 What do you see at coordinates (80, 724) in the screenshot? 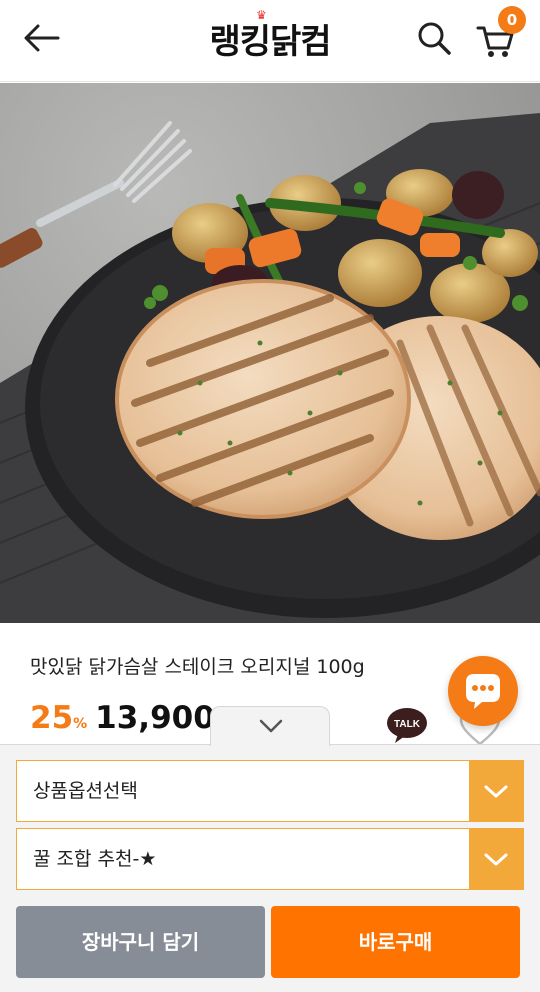
I see `discount-unit: %` at bounding box center [80, 724].